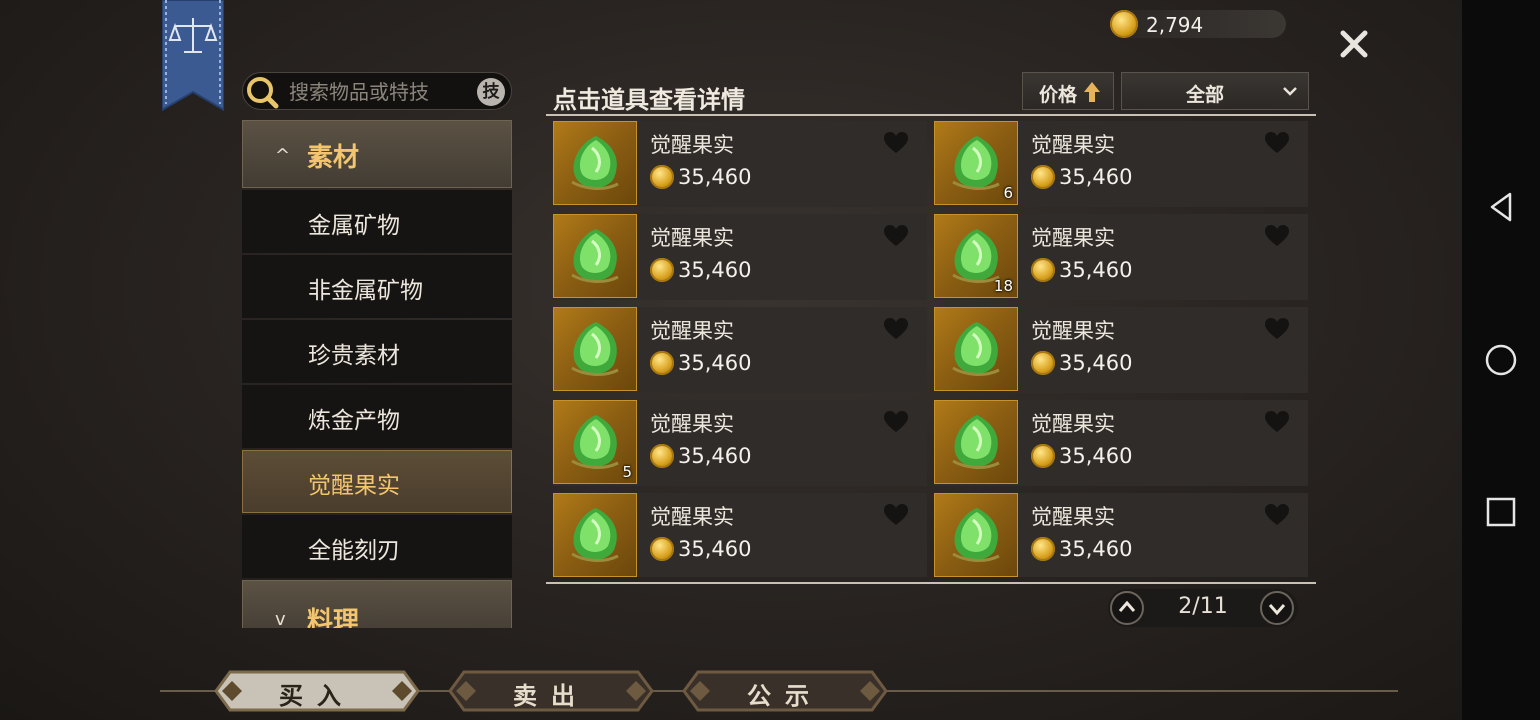 This screenshot has width=1540, height=720. I want to click on subcategory-label: 珍贵素材, so click(354, 356).